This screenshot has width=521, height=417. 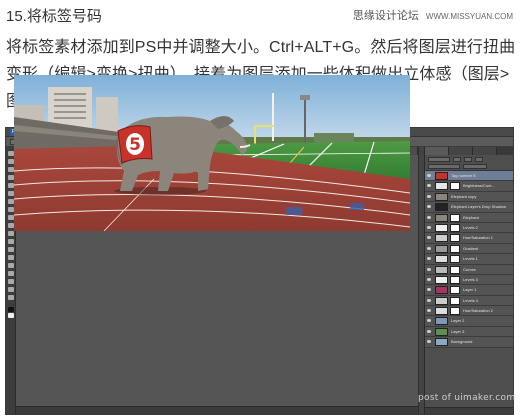 What do you see at coordinates (464, 196) in the screenshot?
I see `layer-name: Elephant copy` at bounding box center [464, 196].